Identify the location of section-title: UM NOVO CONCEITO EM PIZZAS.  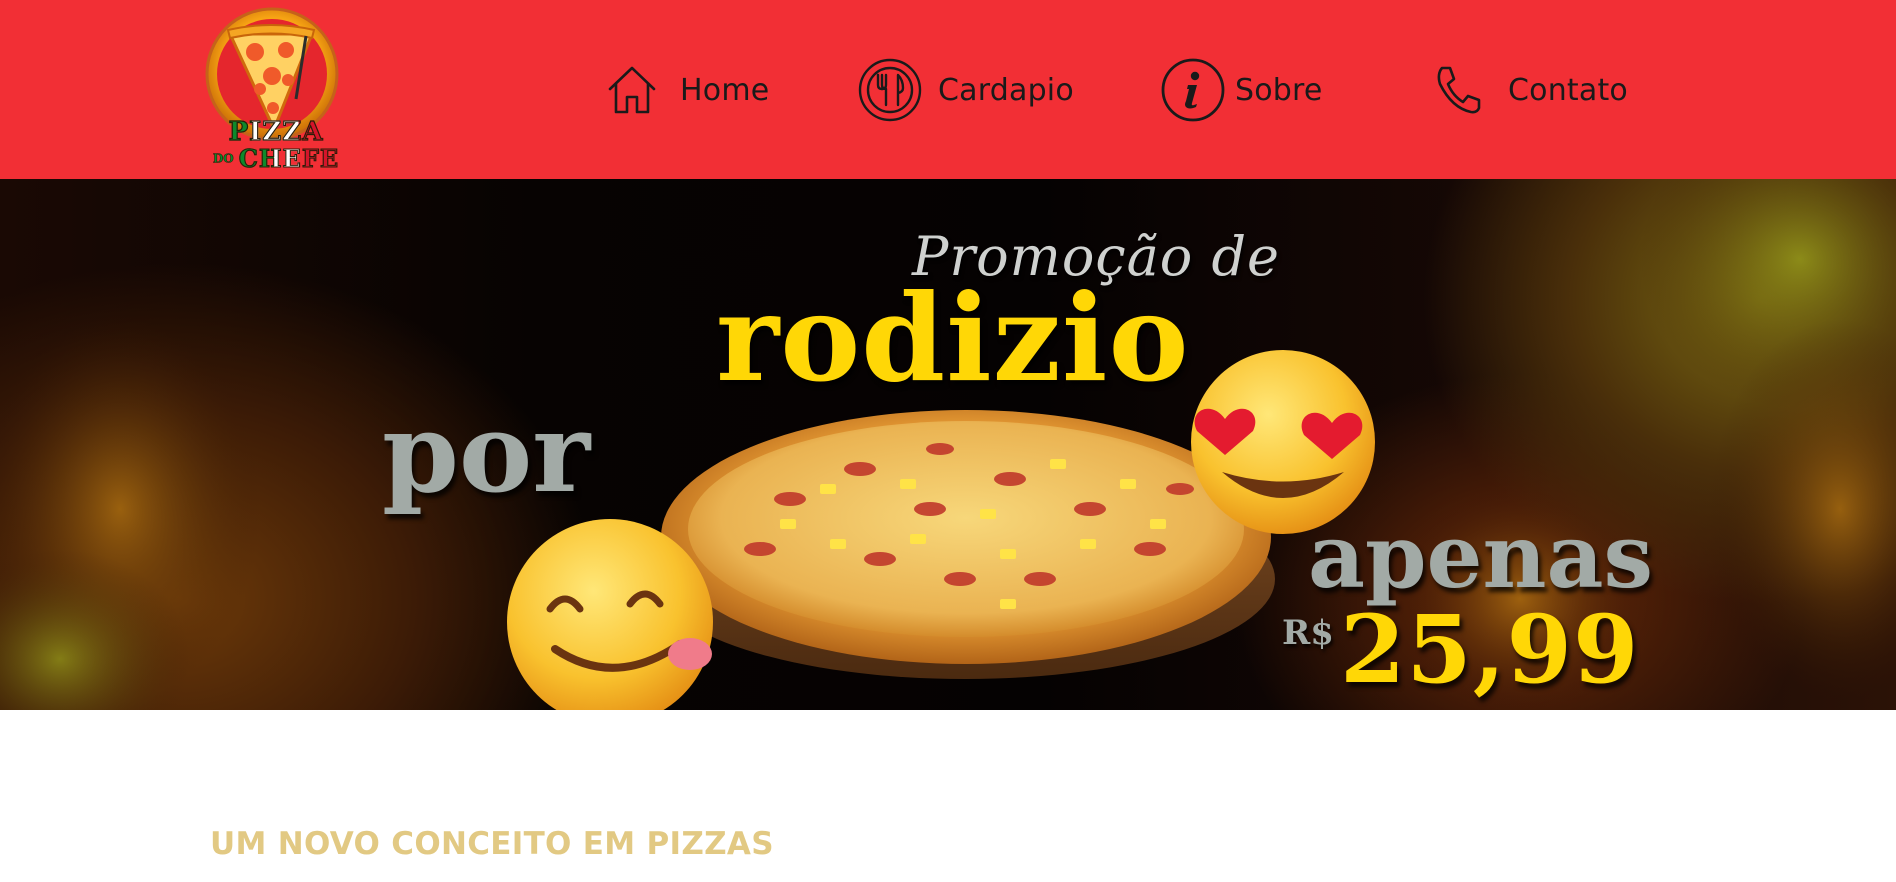
(492, 844).